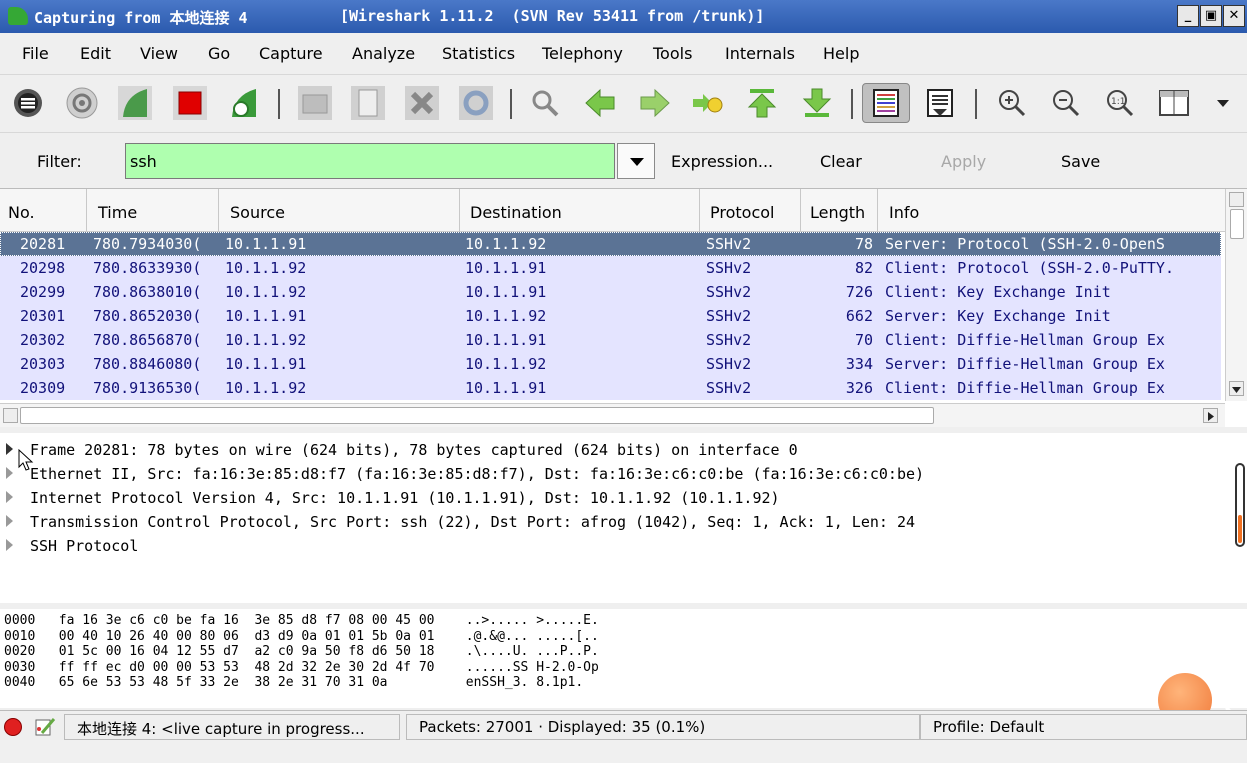  Describe the element at coordinates (28, 103) in the screenshot. I see `interfaces-icon` at that location.